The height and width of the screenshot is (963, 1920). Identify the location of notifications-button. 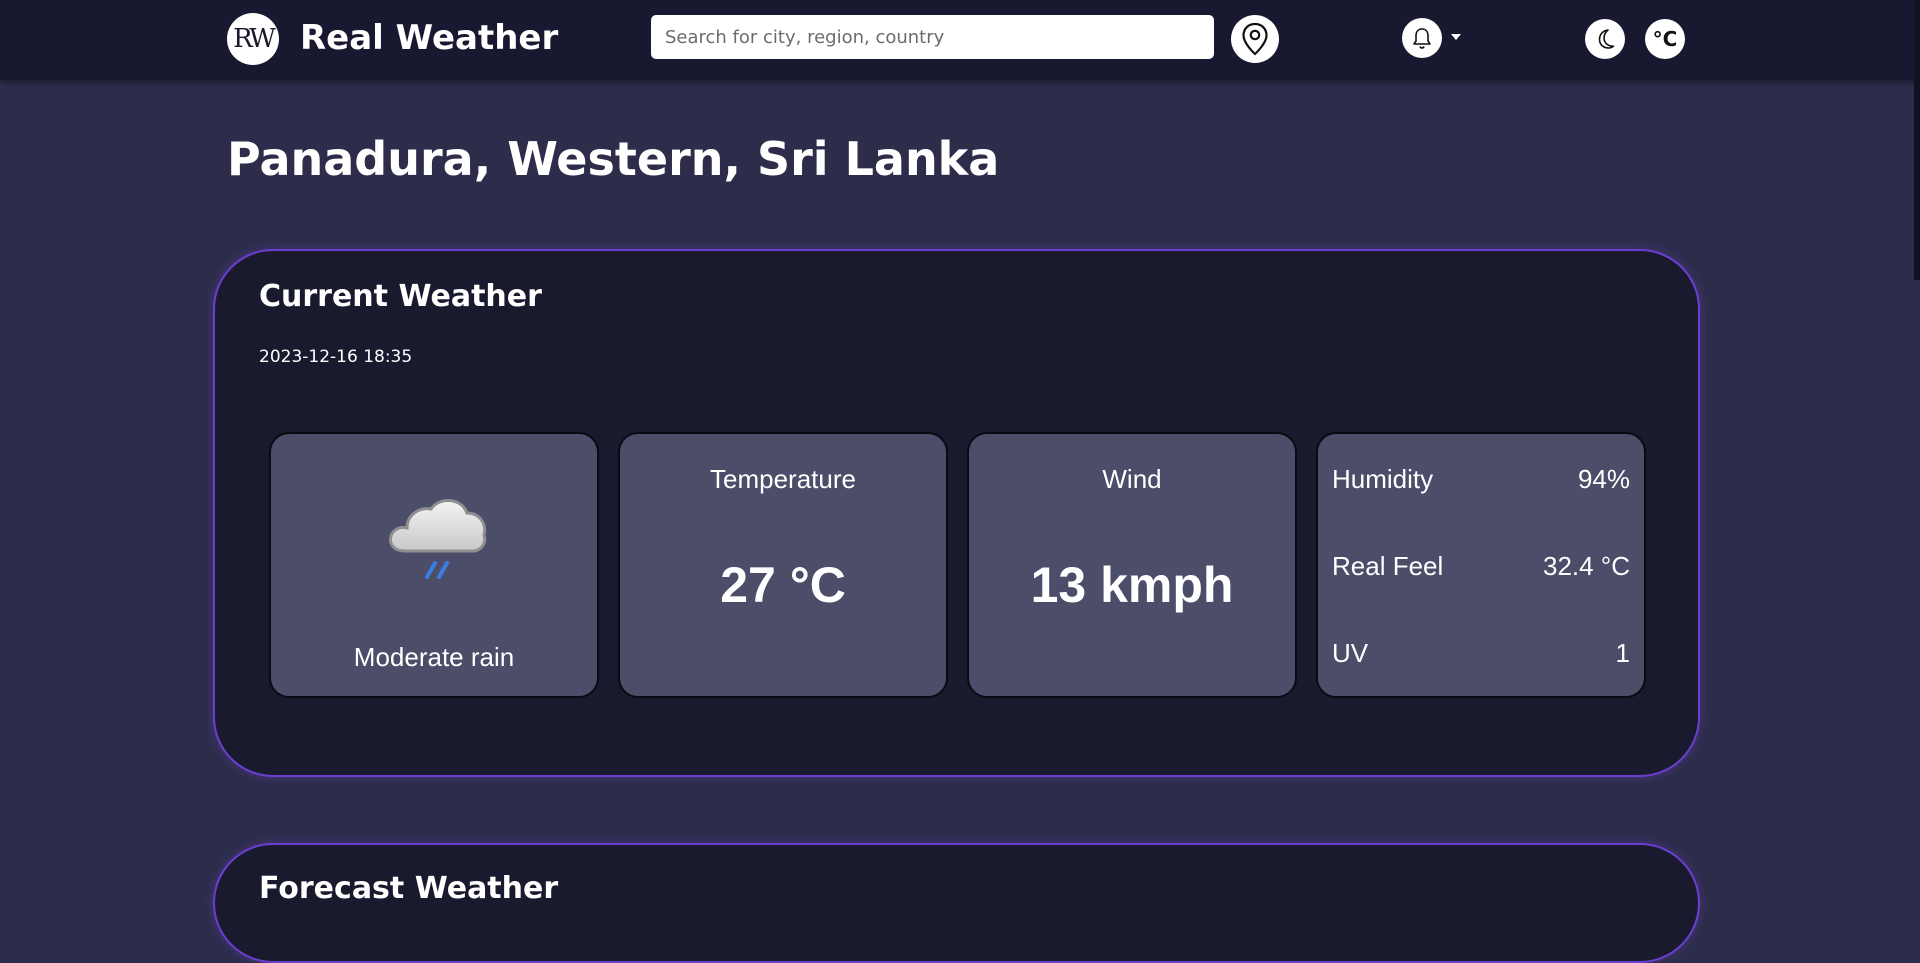
(1422, 38).